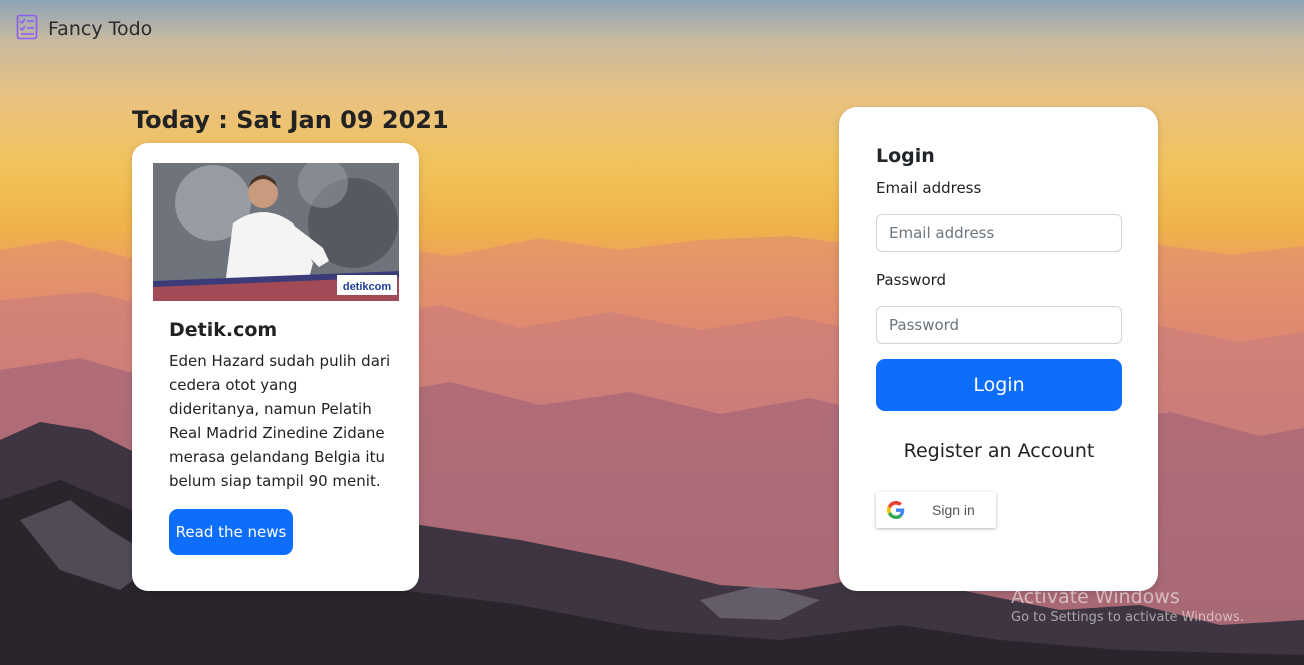 The image size is (1304, 665). I want to click on google-signin-label: Sign in, so click(953, 510).